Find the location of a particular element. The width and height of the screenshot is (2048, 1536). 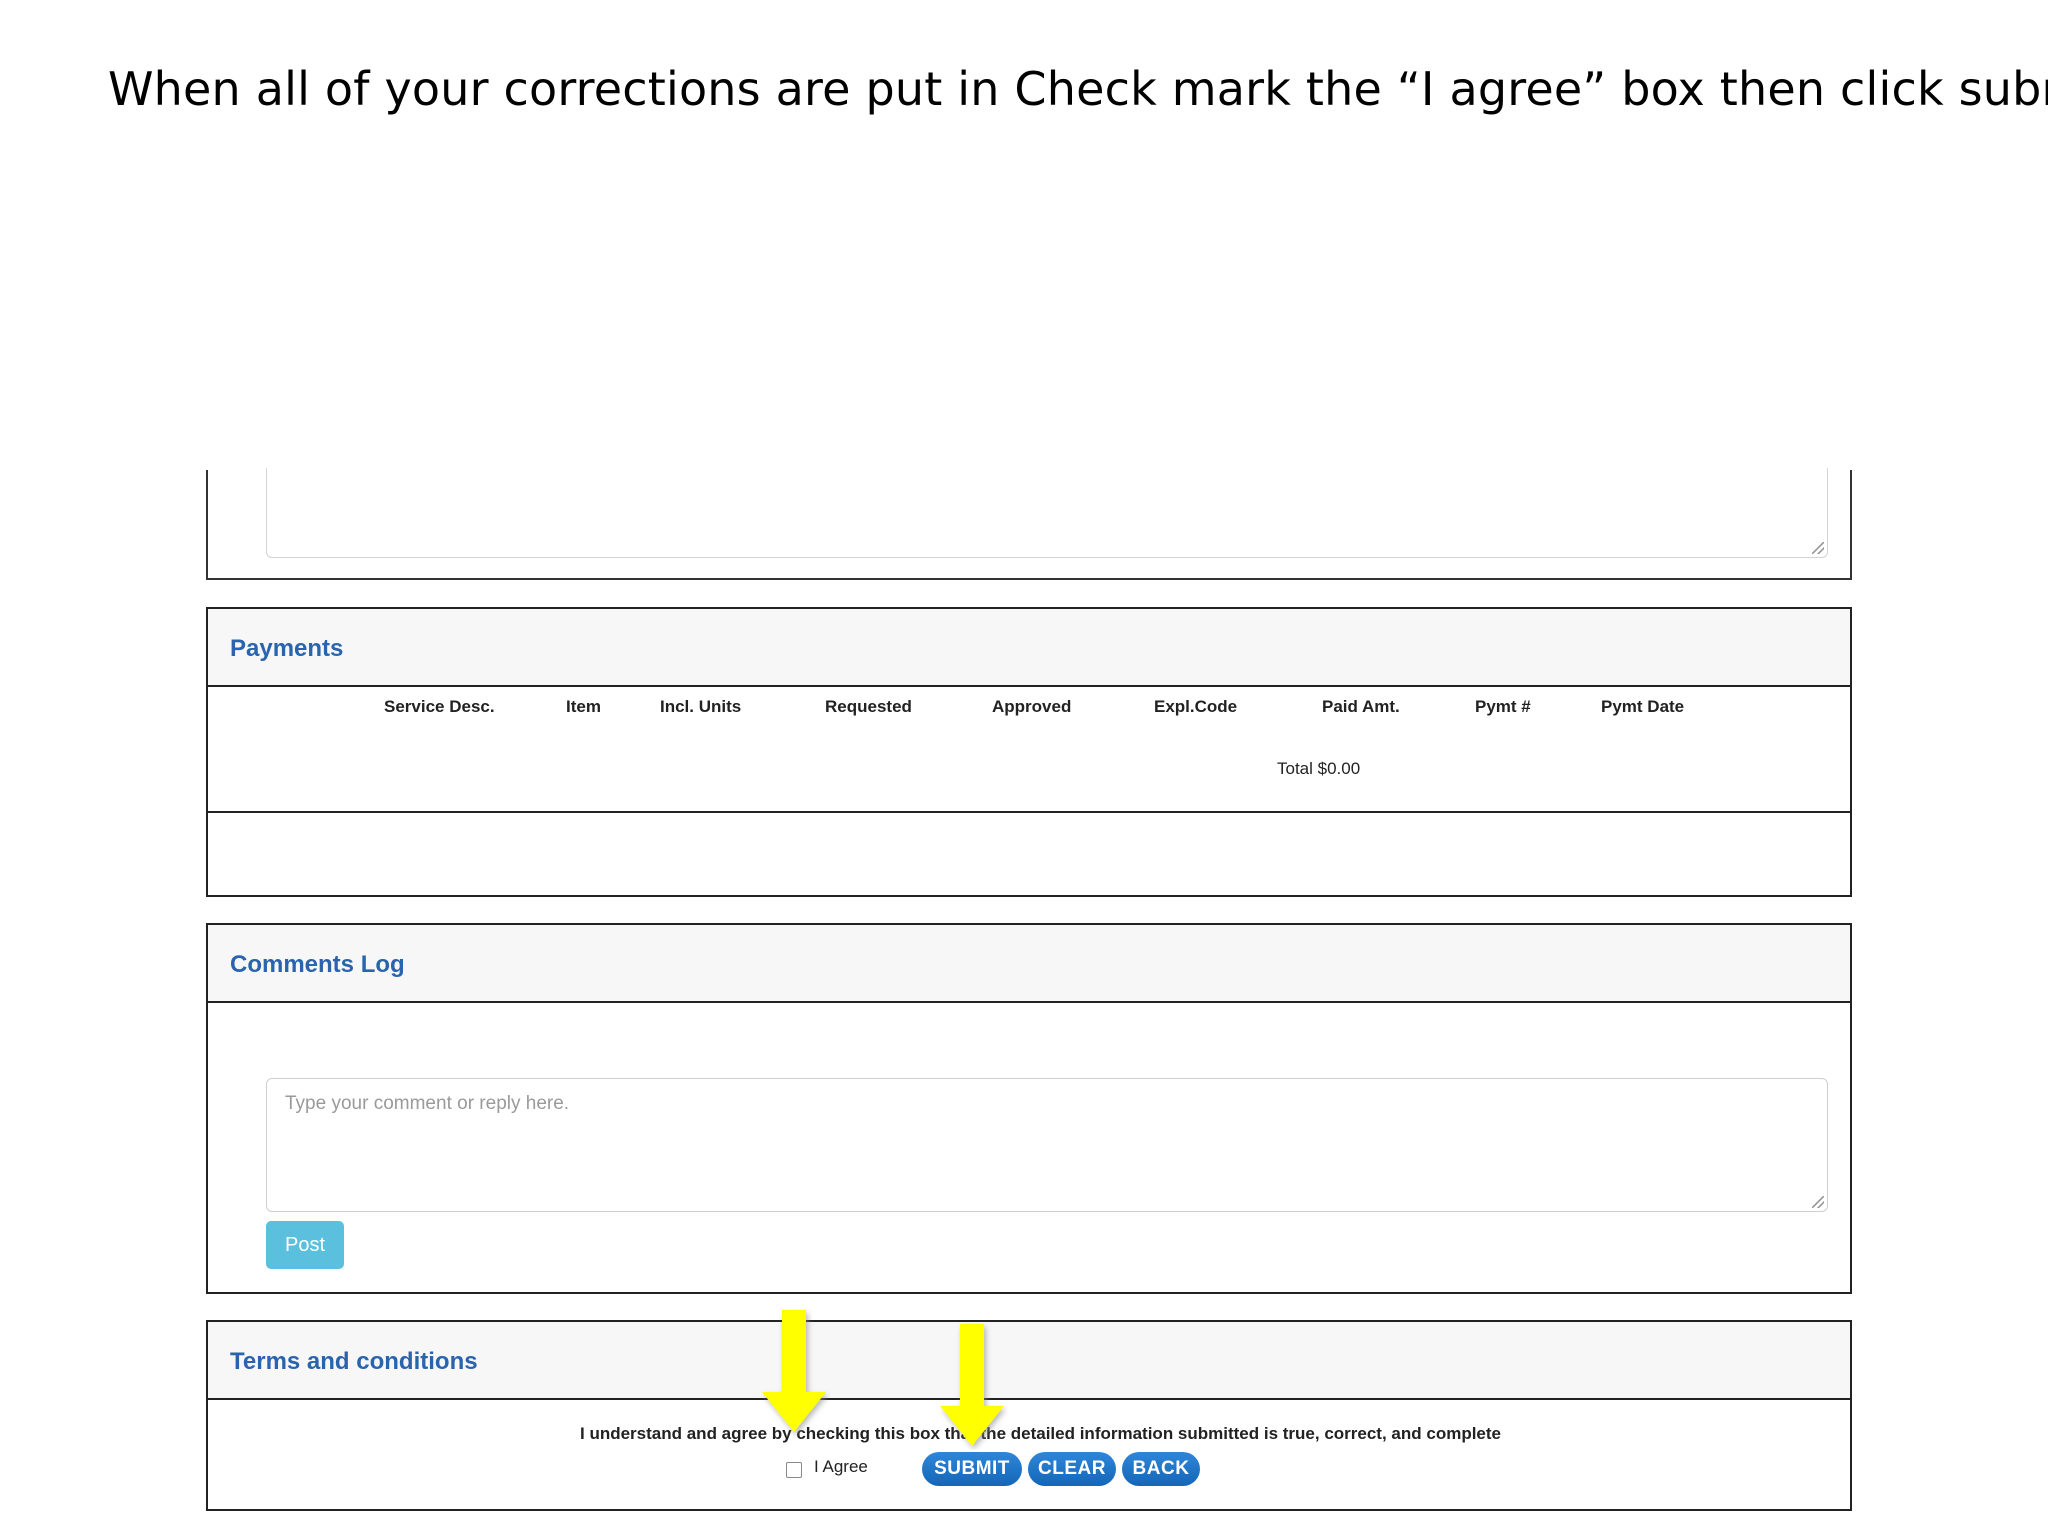

back-button: BACK is located at coordinates (1161, 1469).